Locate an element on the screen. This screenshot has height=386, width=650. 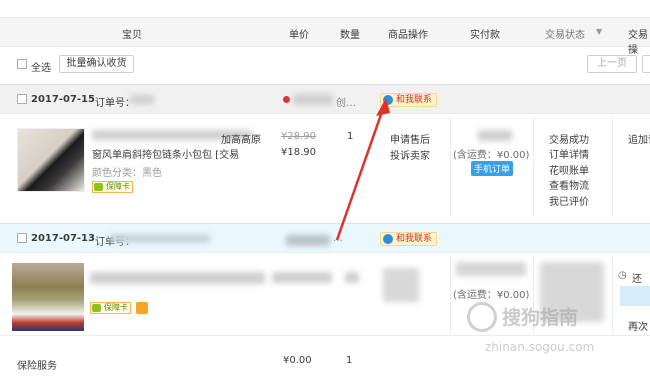
watermark-brand: 搜狗指南 is located at coordinates (540, 318).